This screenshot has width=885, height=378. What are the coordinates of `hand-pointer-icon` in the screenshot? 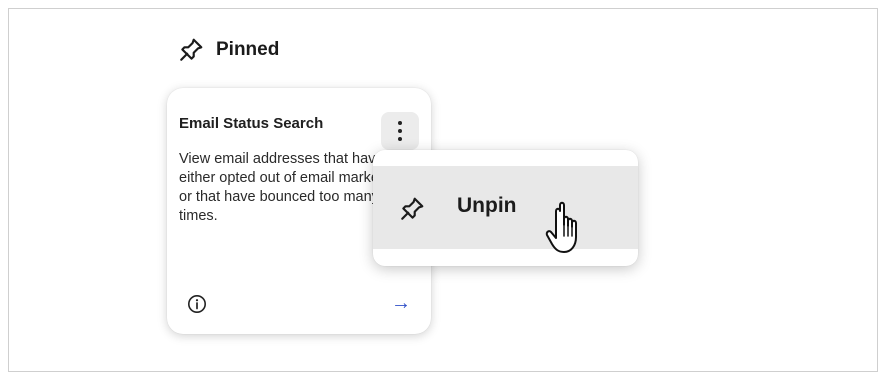 It's located at (561, 227).